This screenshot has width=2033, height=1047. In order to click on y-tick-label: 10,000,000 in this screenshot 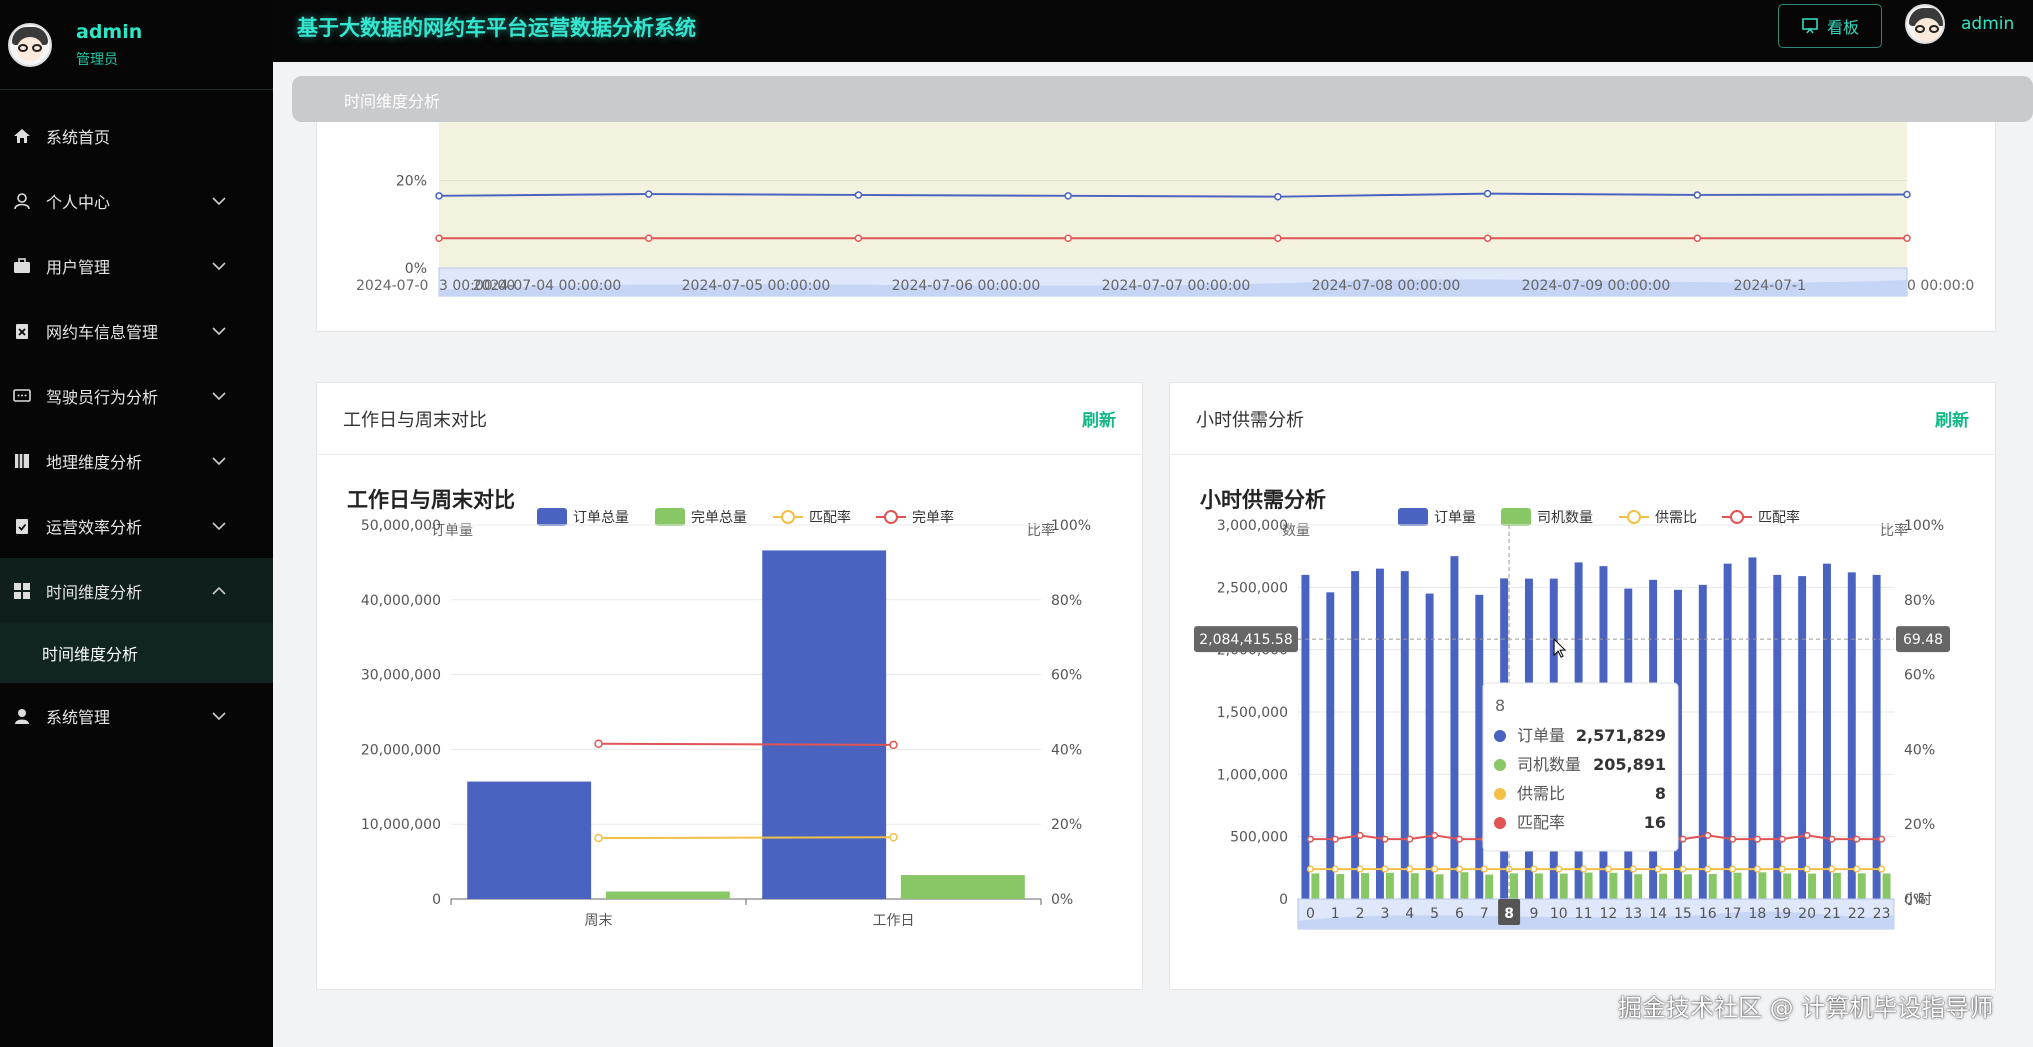, I will do `click(401, 825)`.